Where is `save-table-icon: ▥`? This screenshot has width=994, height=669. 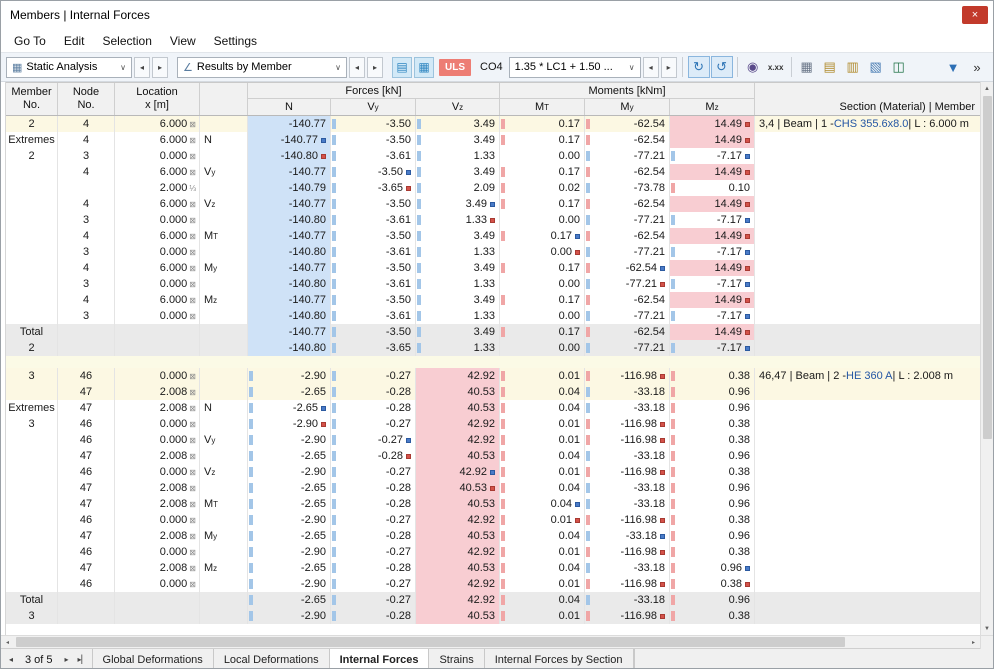 save-table-icon: ▥ is located at coordinates (853, 67).